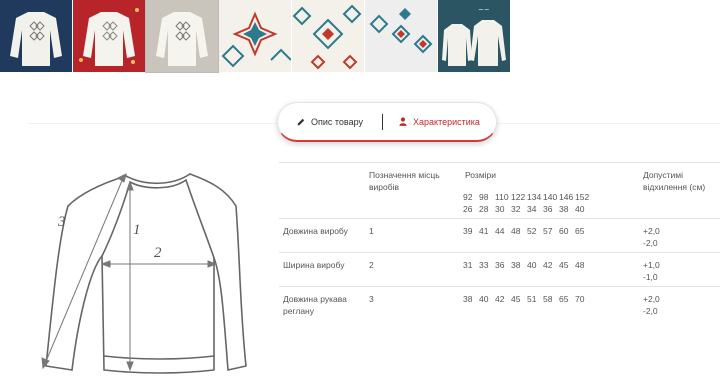 The image size is (720, 383). I want to click on row-mark: 1, so click(371, 231).